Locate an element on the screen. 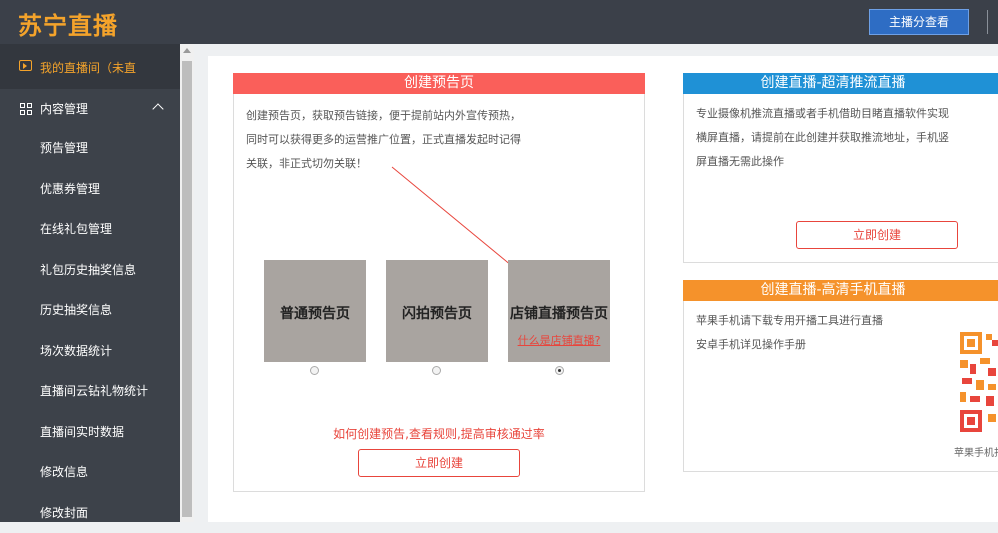 The image size is (998, 533). qr-code-icon is located at coordinates (978, 383).